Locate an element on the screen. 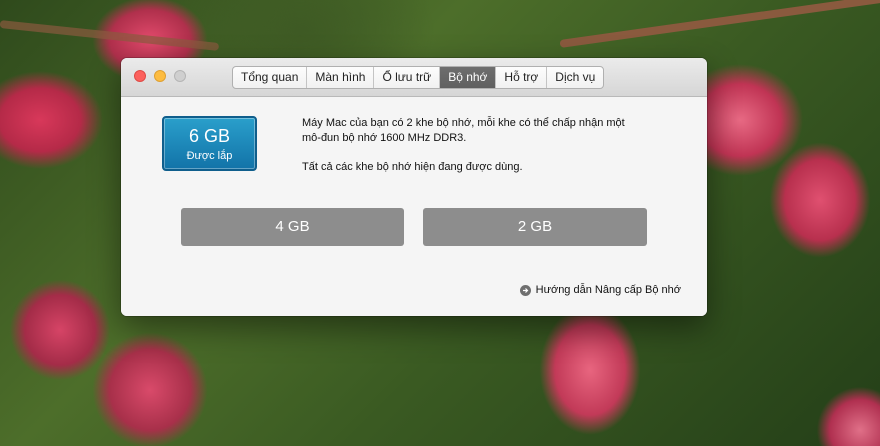  close-window-button is located at coordinates (140, 76).